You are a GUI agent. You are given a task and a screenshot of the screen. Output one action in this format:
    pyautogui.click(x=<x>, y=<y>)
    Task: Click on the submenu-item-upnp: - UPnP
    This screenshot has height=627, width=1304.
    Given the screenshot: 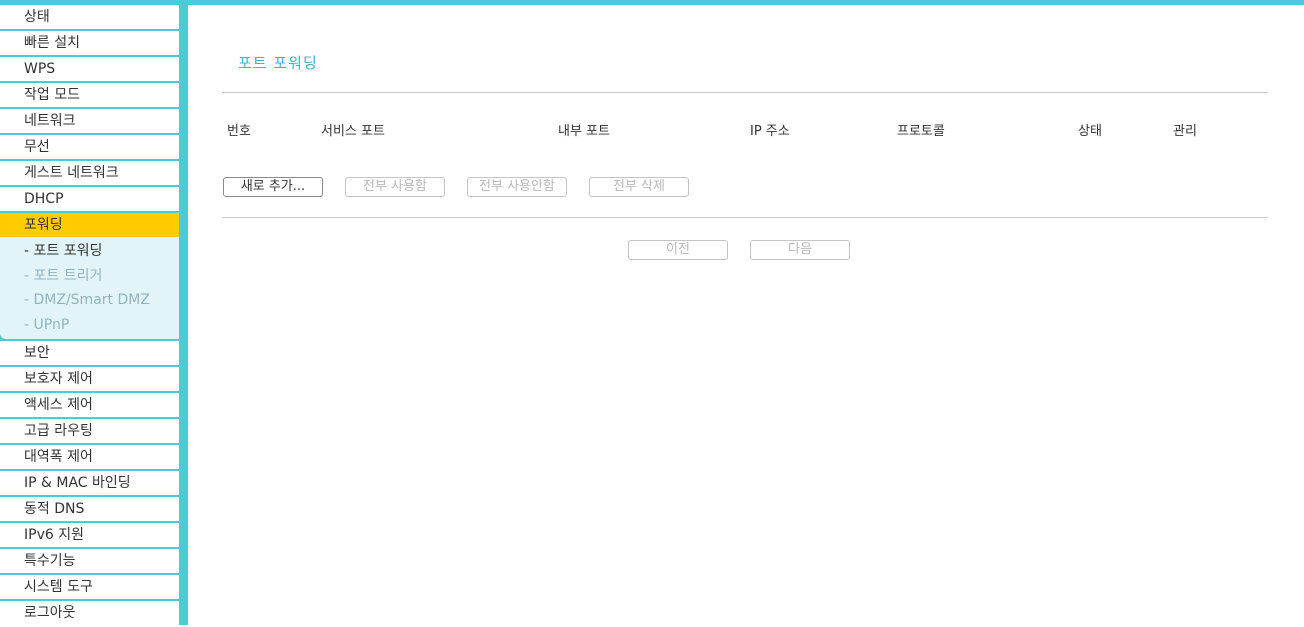 What is the action you would take?
    pyautogui.click(x=89, y=325)
    